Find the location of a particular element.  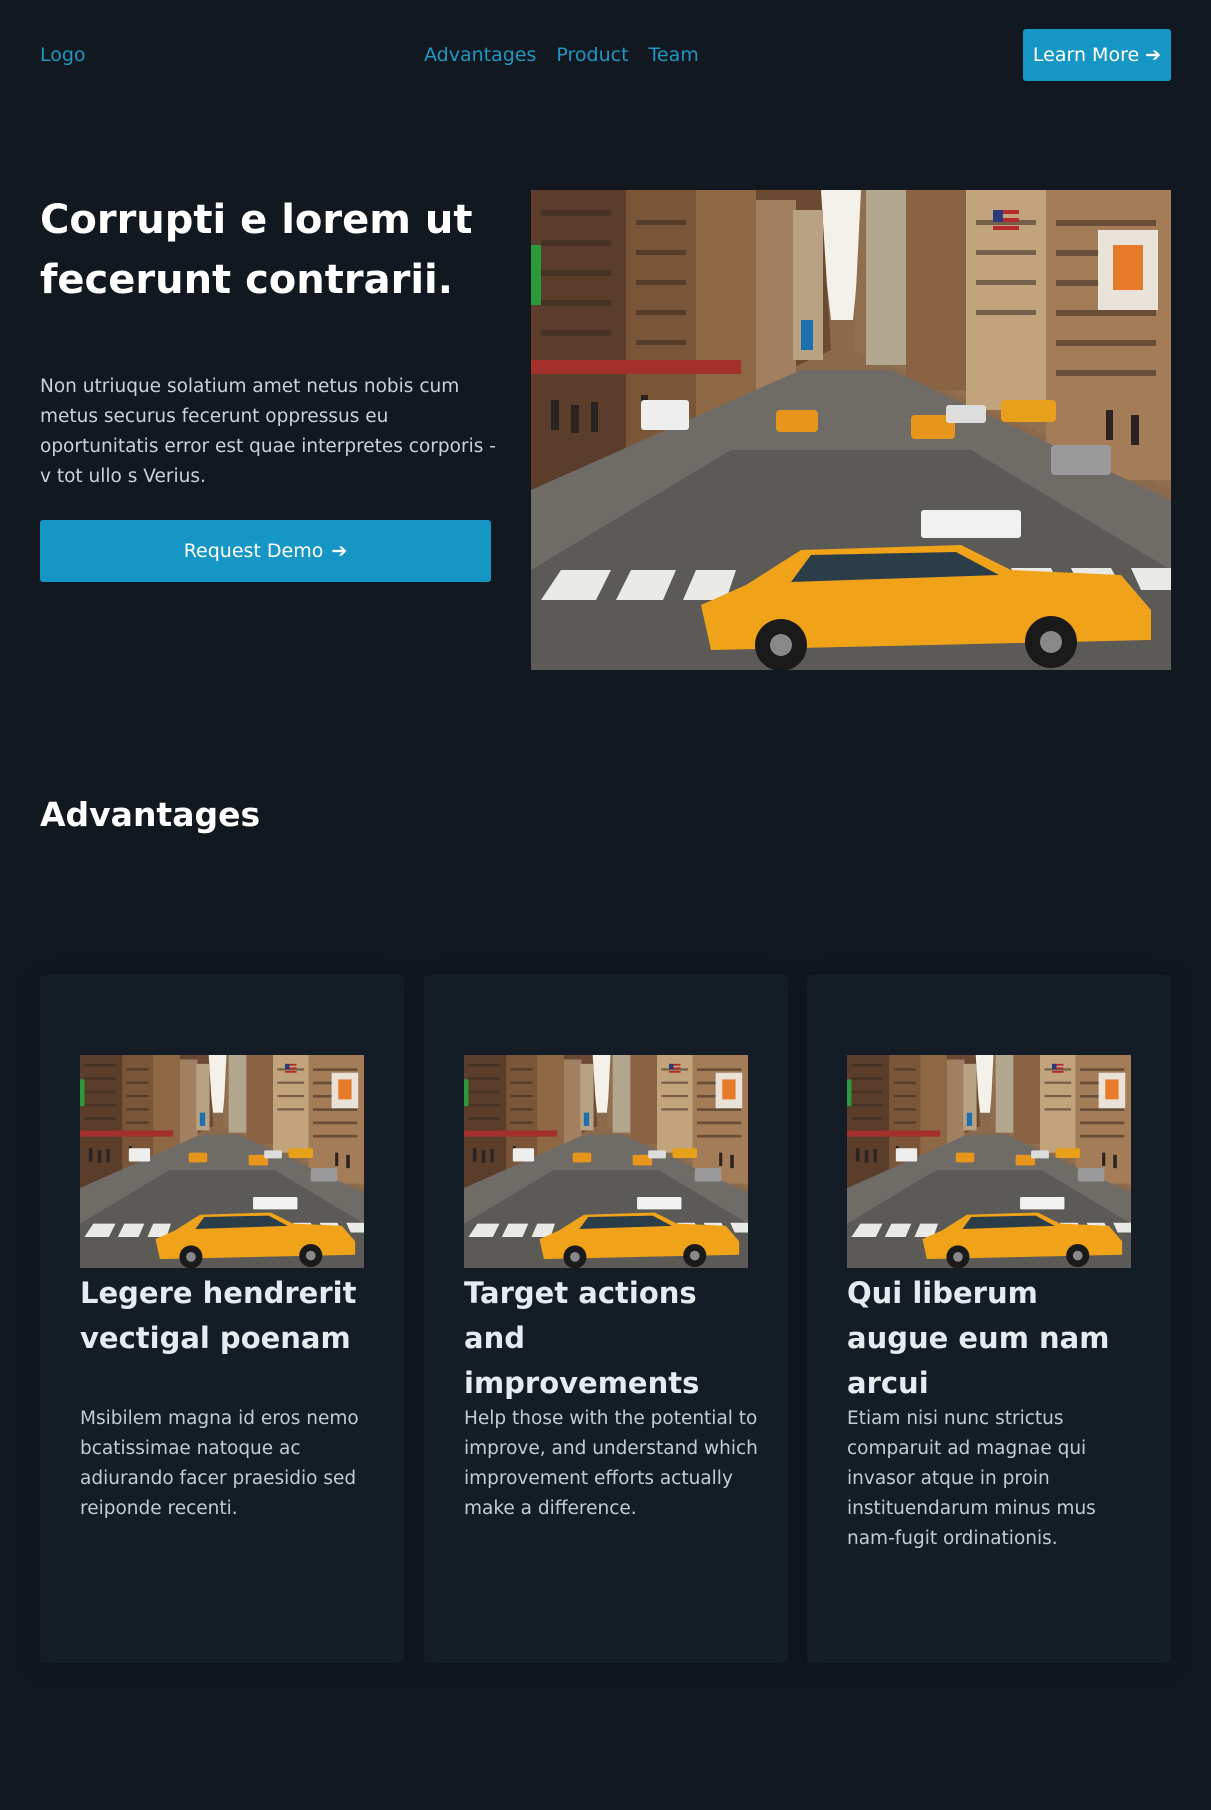

hero-title: Corrupti e lorem ut fecerunt contrarii. is located at coordinates (256, 250).